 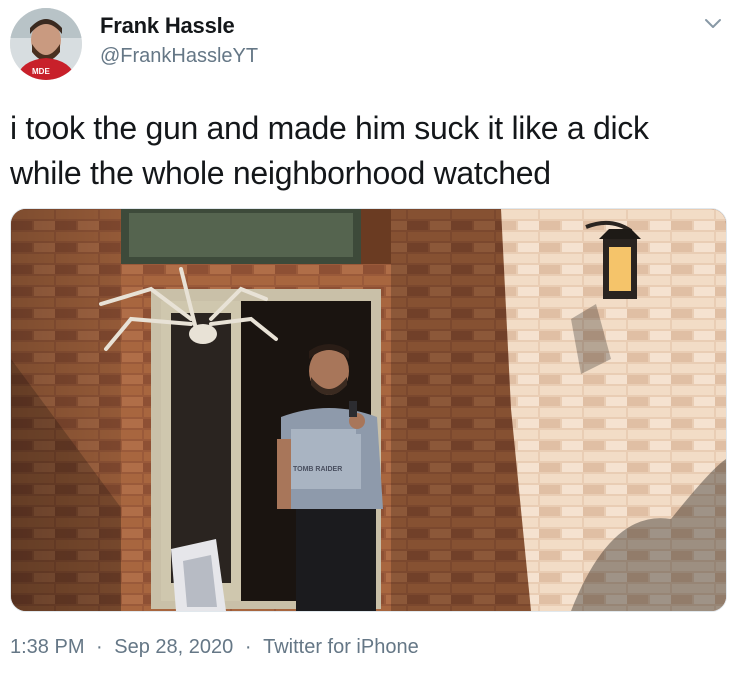 What do you see at coordinates (41, 71) in the screenshot?
I see `avatar-shirt-text: MDE` at bounding box center [41, 71].